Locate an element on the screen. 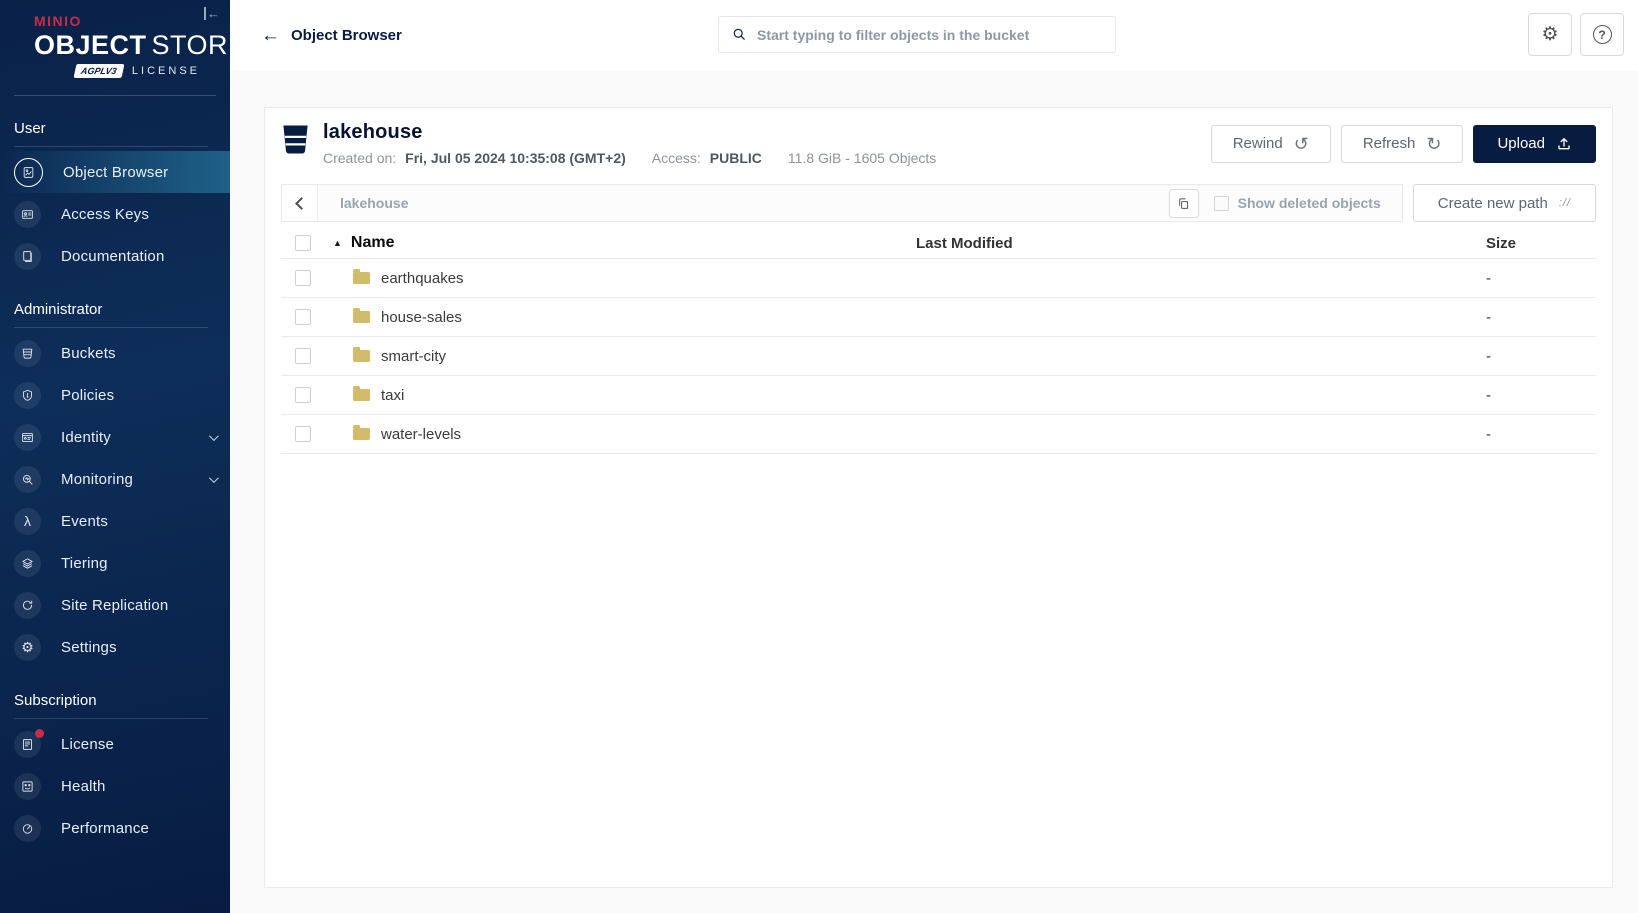  gear-icon: ⚙ is located at coordinates (1550, 34).